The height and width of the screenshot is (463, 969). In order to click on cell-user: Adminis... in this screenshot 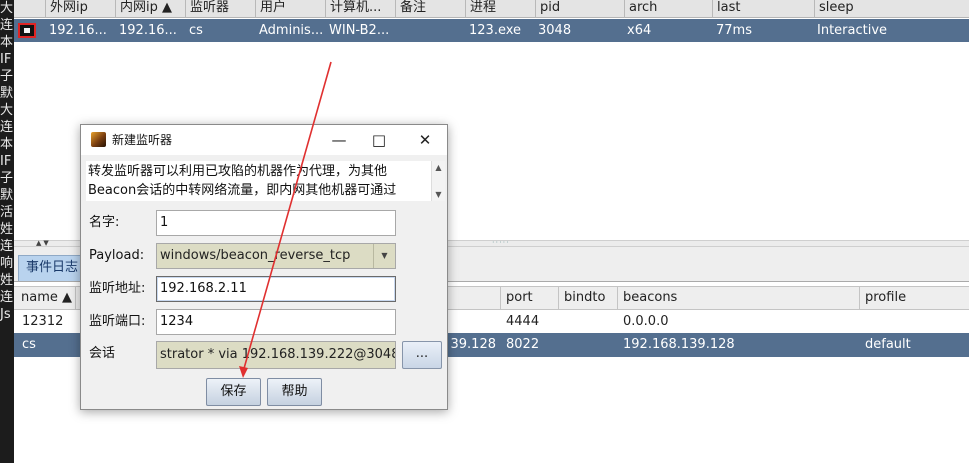, I will do `click(291, 30)`.